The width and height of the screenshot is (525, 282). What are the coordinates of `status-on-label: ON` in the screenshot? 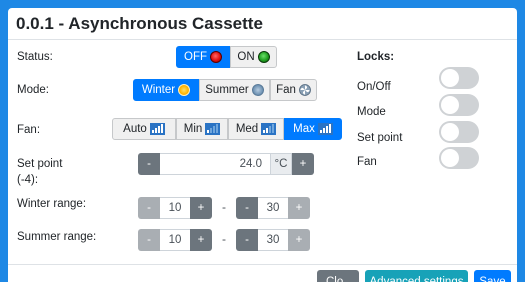 It's located at (246, 57).